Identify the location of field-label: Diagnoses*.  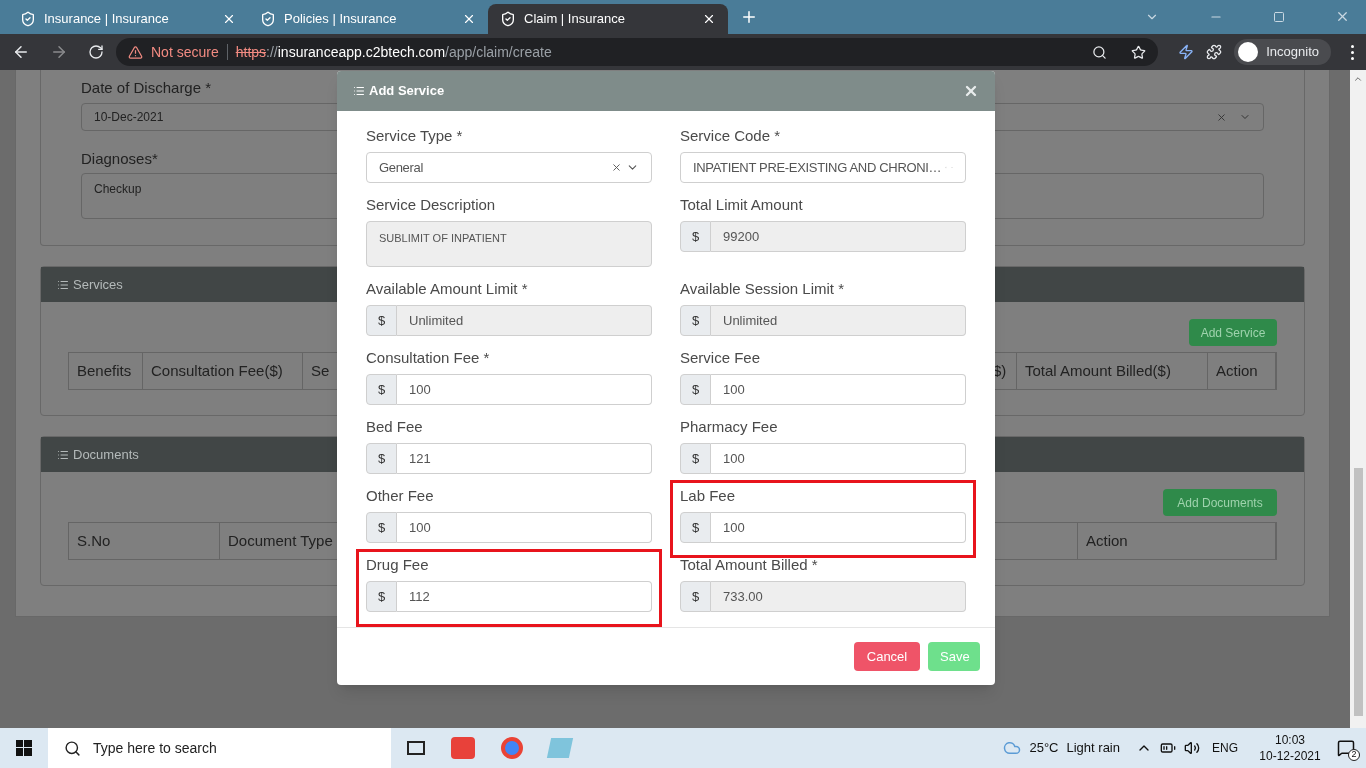
(119, 159).